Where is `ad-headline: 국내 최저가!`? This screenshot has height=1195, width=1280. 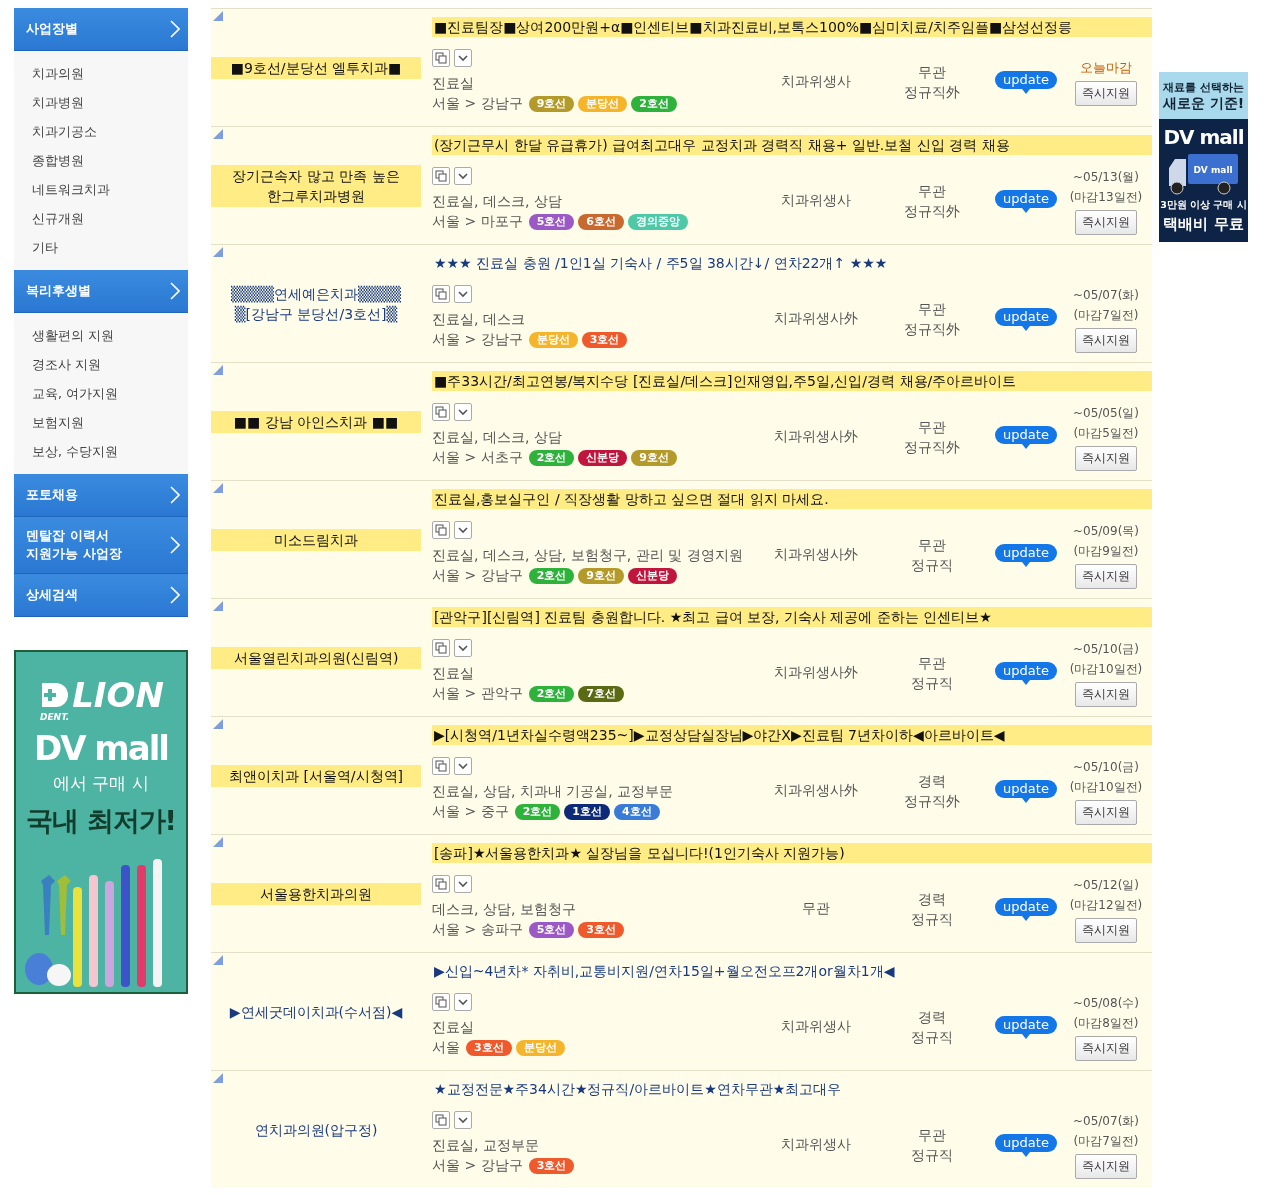
ad-headline: 국내 최저가! is located at coordinates (101, 821).